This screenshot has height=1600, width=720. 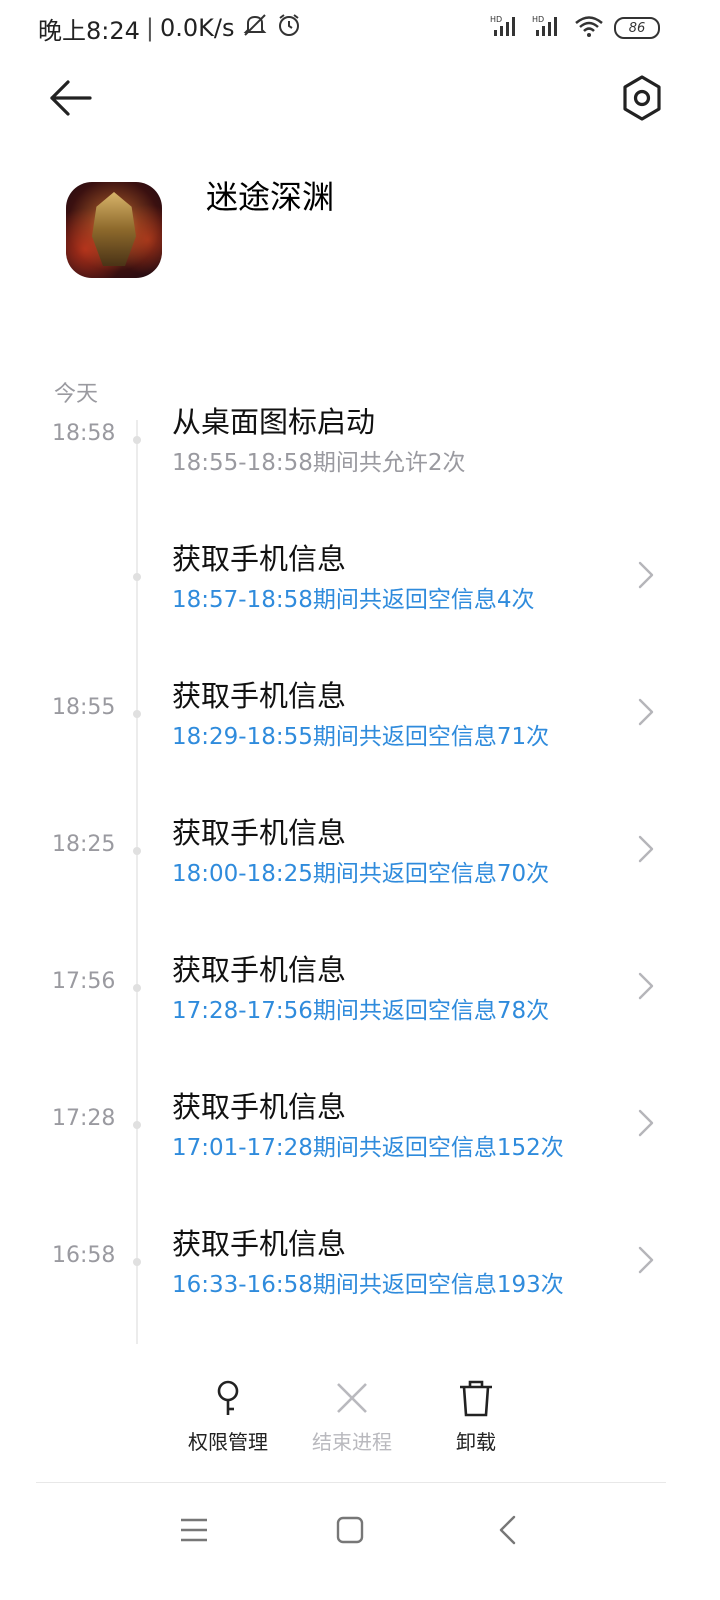 I want to click on back-button, so click(x=71, y=98).